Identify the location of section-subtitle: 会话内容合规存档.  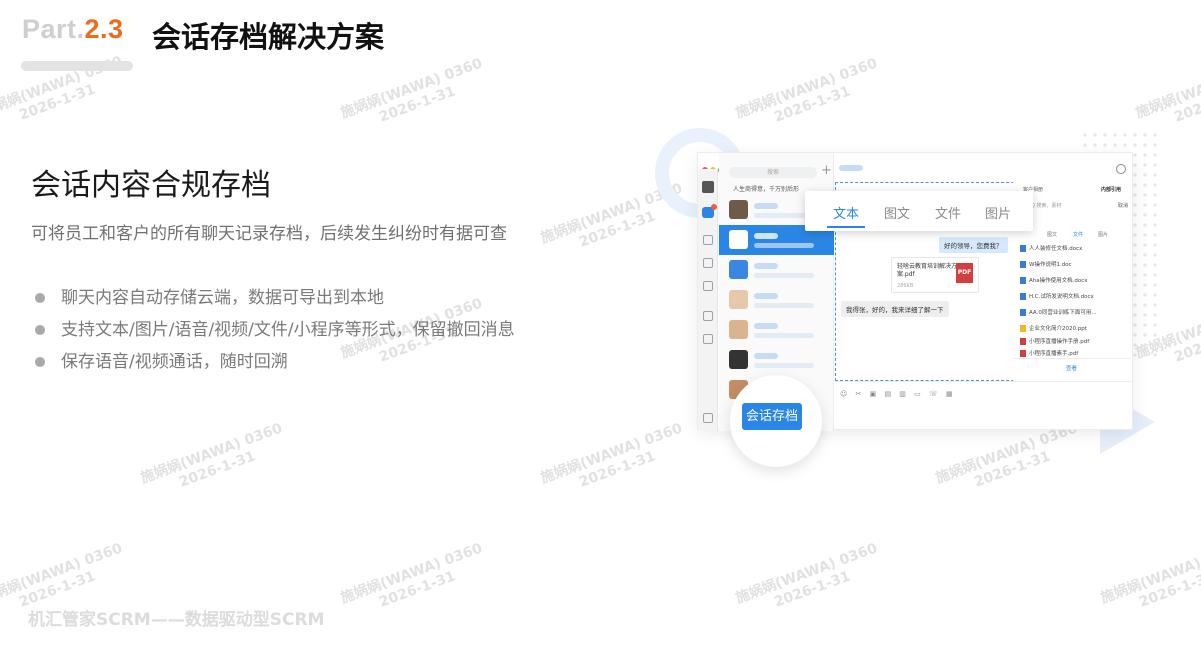
(151, 185).